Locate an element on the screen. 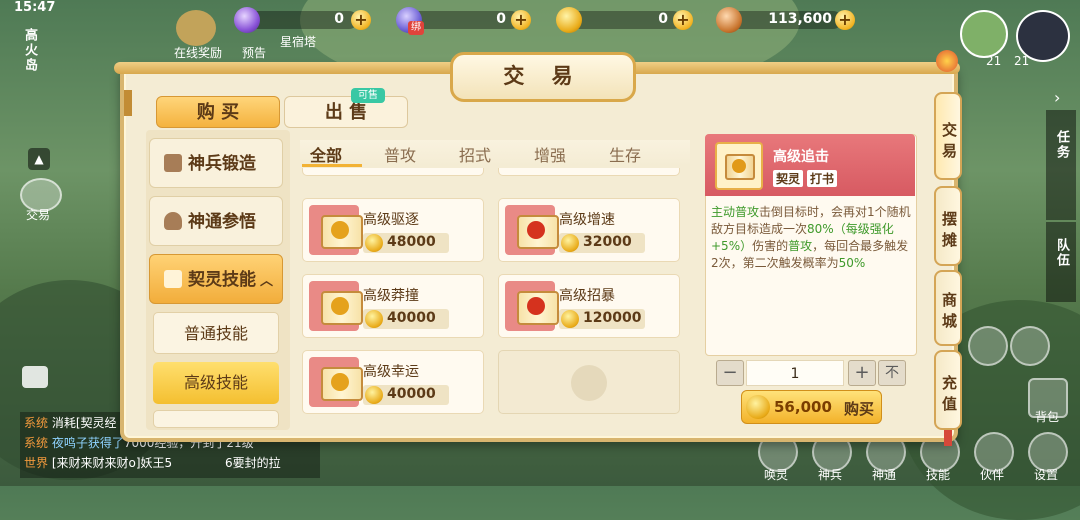  item-name: 高级幸运 is located at coordinates (391, 372).